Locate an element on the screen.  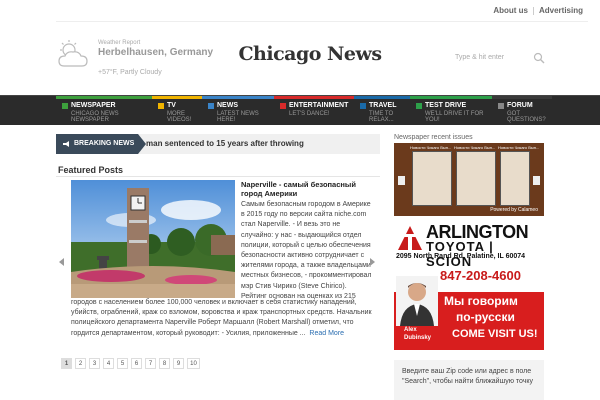
nav-item-entertainment: ENTERTAINMENT LET'S DANCE! is located at coordinates (314, 111).